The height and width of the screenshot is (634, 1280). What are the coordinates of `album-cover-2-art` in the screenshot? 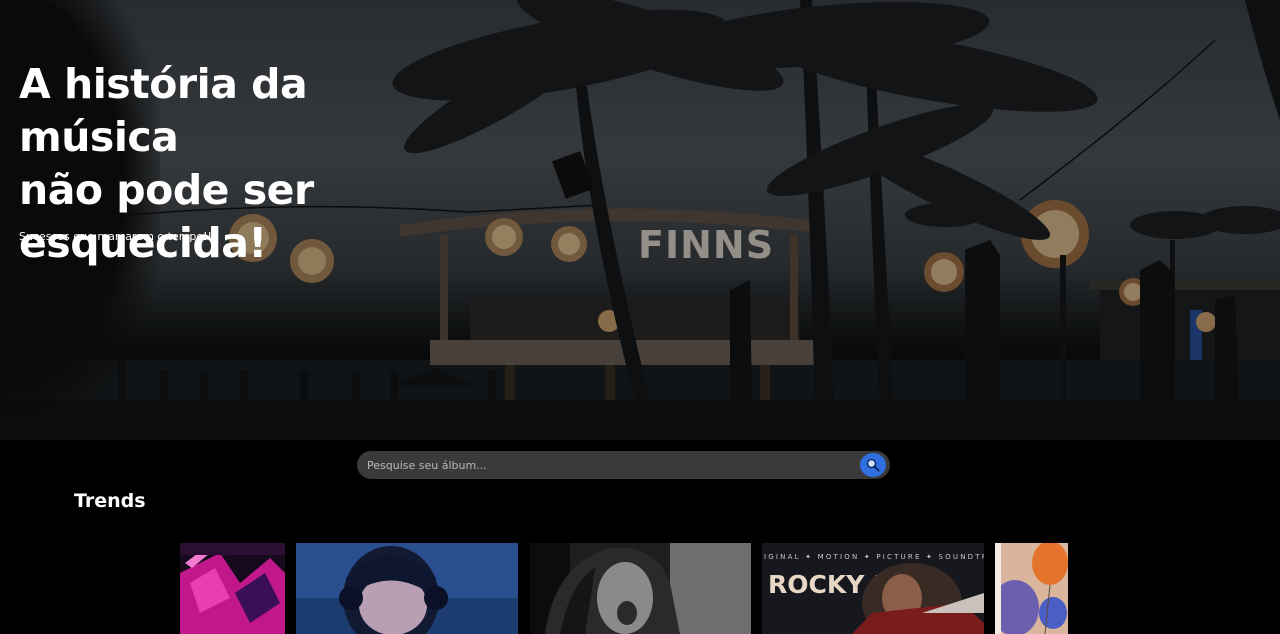 It's located at (407, 588).